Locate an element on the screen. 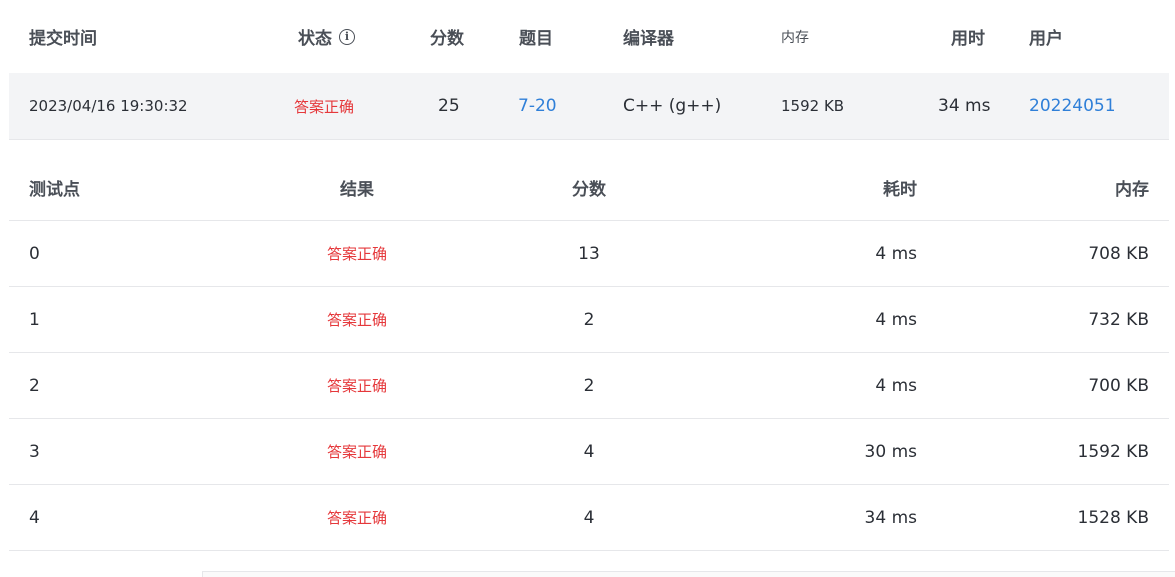  testcase-memory: 708 KB is located at coordinates (1118, 253).